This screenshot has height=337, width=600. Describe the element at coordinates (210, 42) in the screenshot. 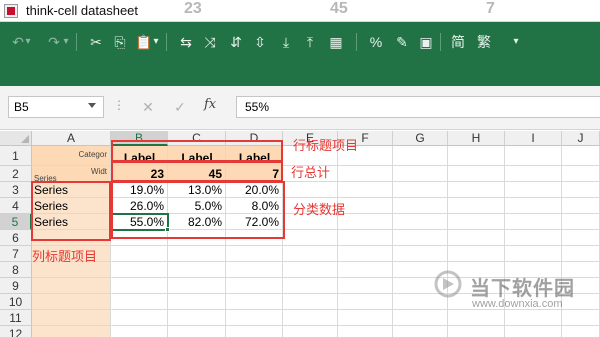

I see `insert-cut-cells-button: ⤨` at that location.